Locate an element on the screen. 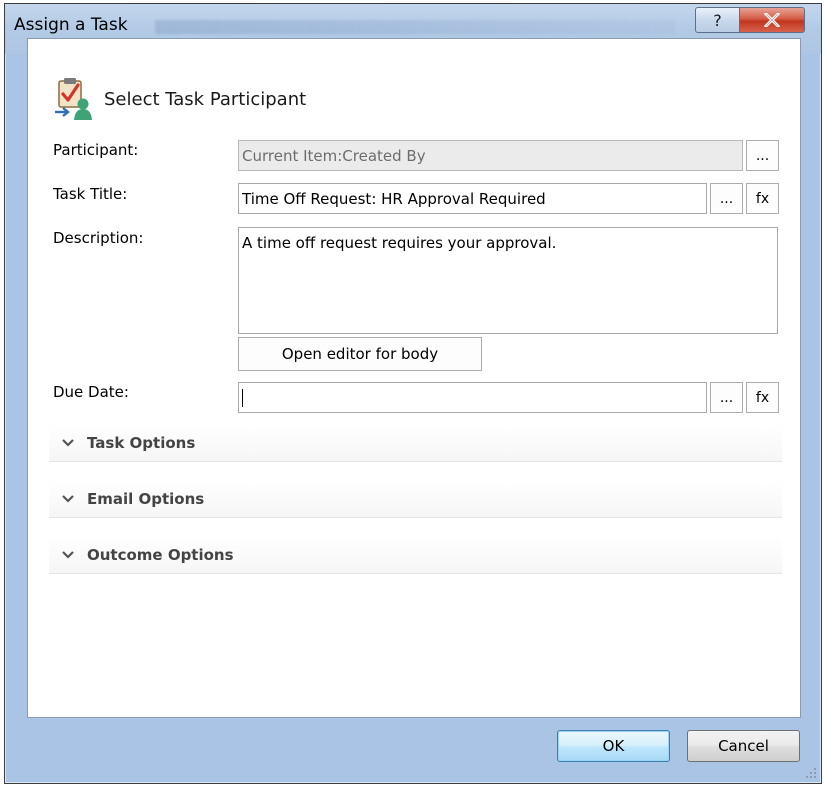 The image size is (826, 787). section-label: Task Options is located at coordinates (141, 443).